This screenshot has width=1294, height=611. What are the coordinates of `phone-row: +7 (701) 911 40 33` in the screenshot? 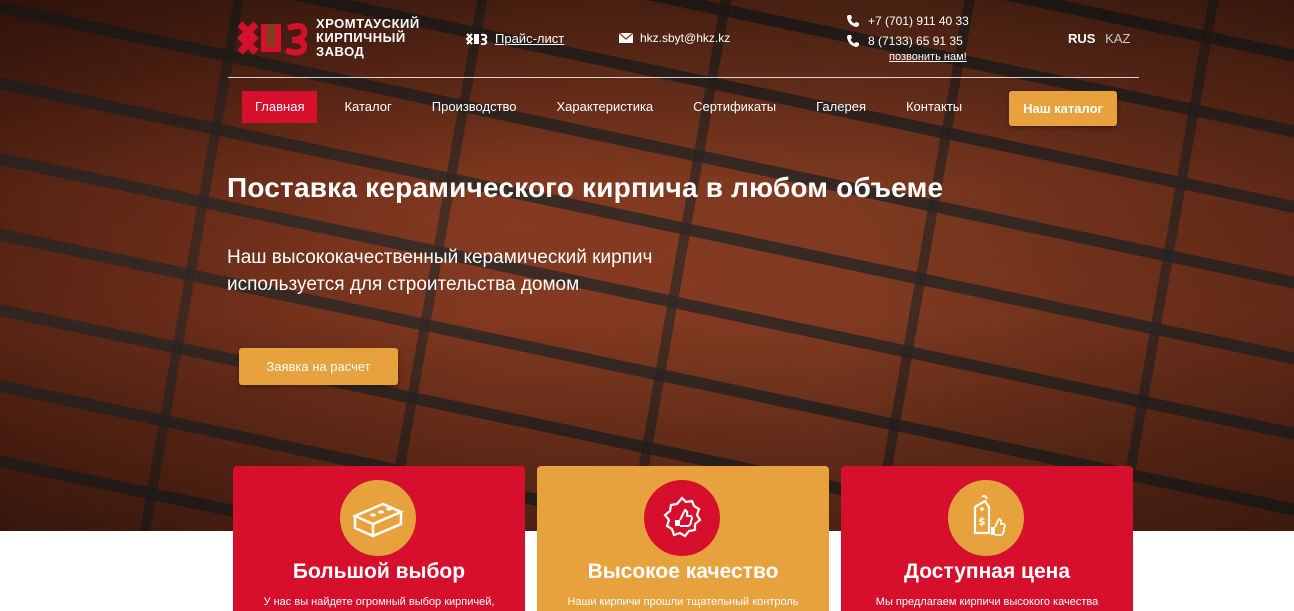 It's located at (907, 21).